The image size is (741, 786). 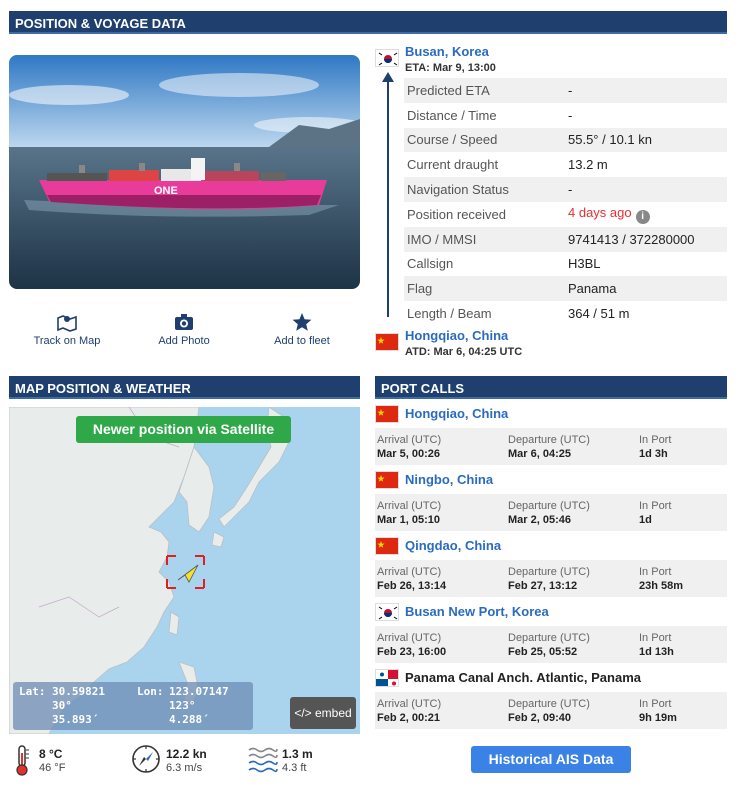 What do you see at coordinates (263, 760) in the screenshot?
I see `waves-icon` at bounding box center [263, 760].